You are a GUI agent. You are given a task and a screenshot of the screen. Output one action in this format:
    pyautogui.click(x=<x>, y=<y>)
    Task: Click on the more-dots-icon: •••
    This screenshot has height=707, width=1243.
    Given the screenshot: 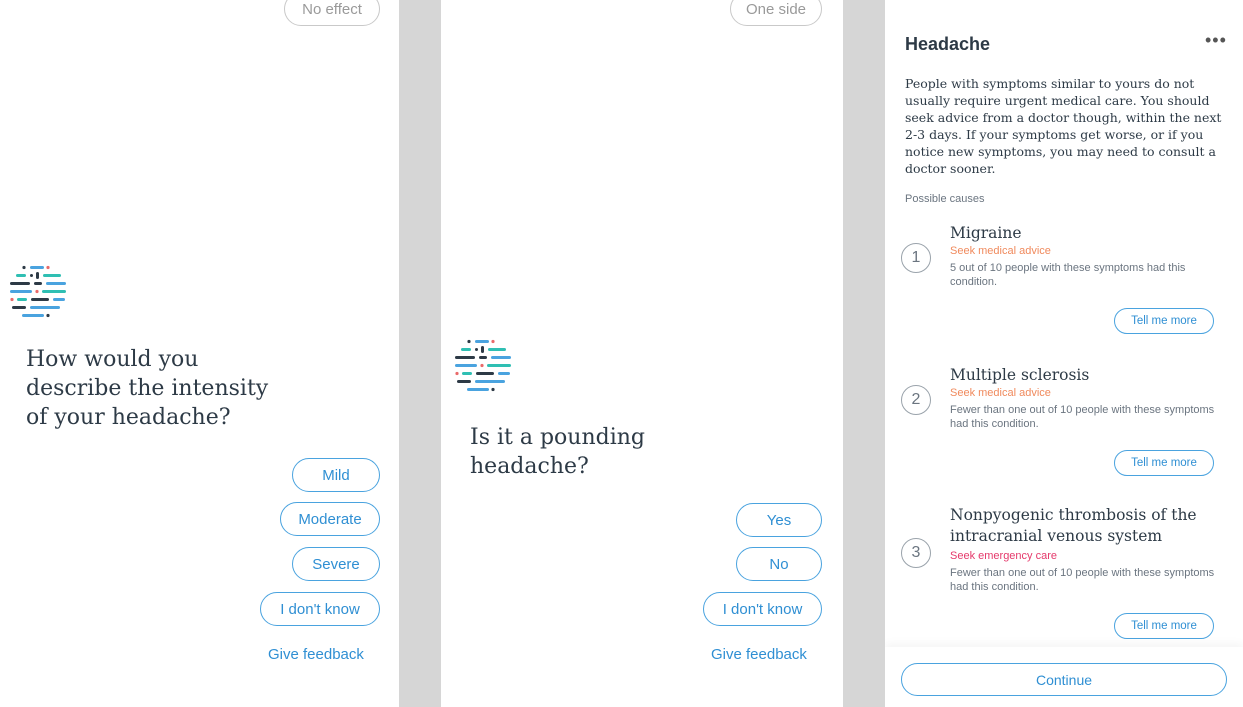 What is the action you would take?
    pyautogui.click(x=1216, y=40)
    